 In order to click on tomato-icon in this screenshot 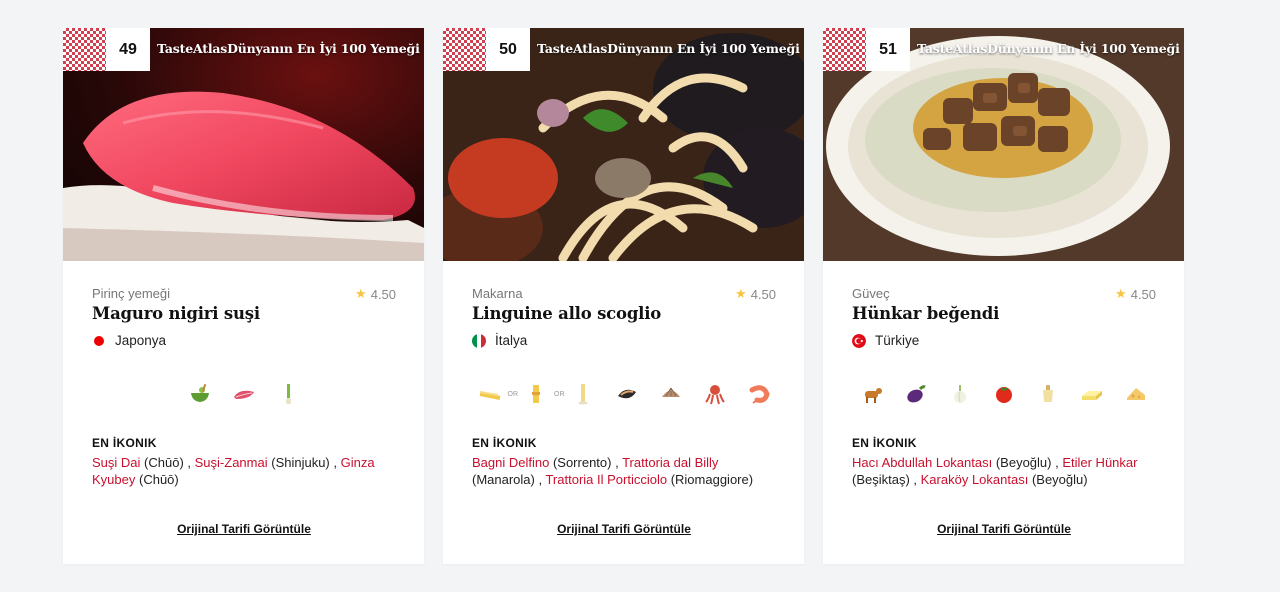, I will do `click(1004, 394)`.